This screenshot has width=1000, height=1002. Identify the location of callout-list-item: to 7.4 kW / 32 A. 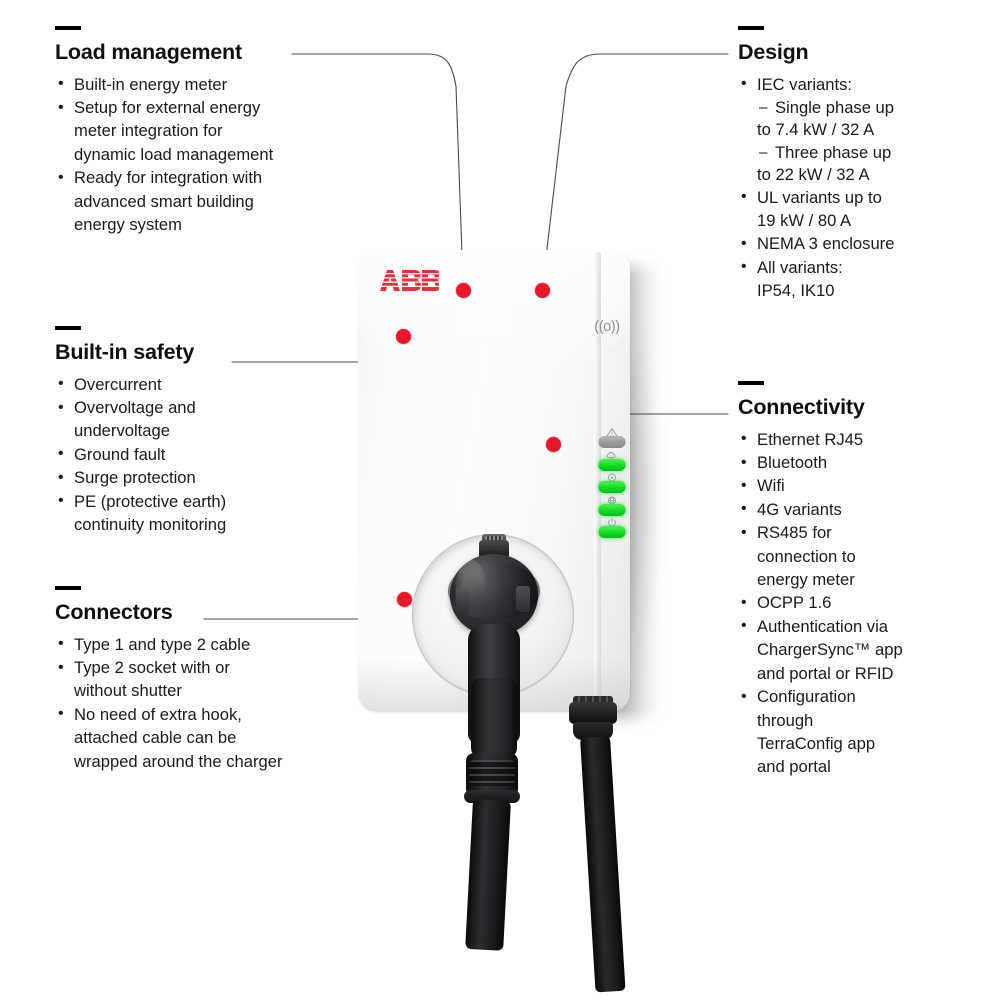
(816, 130).